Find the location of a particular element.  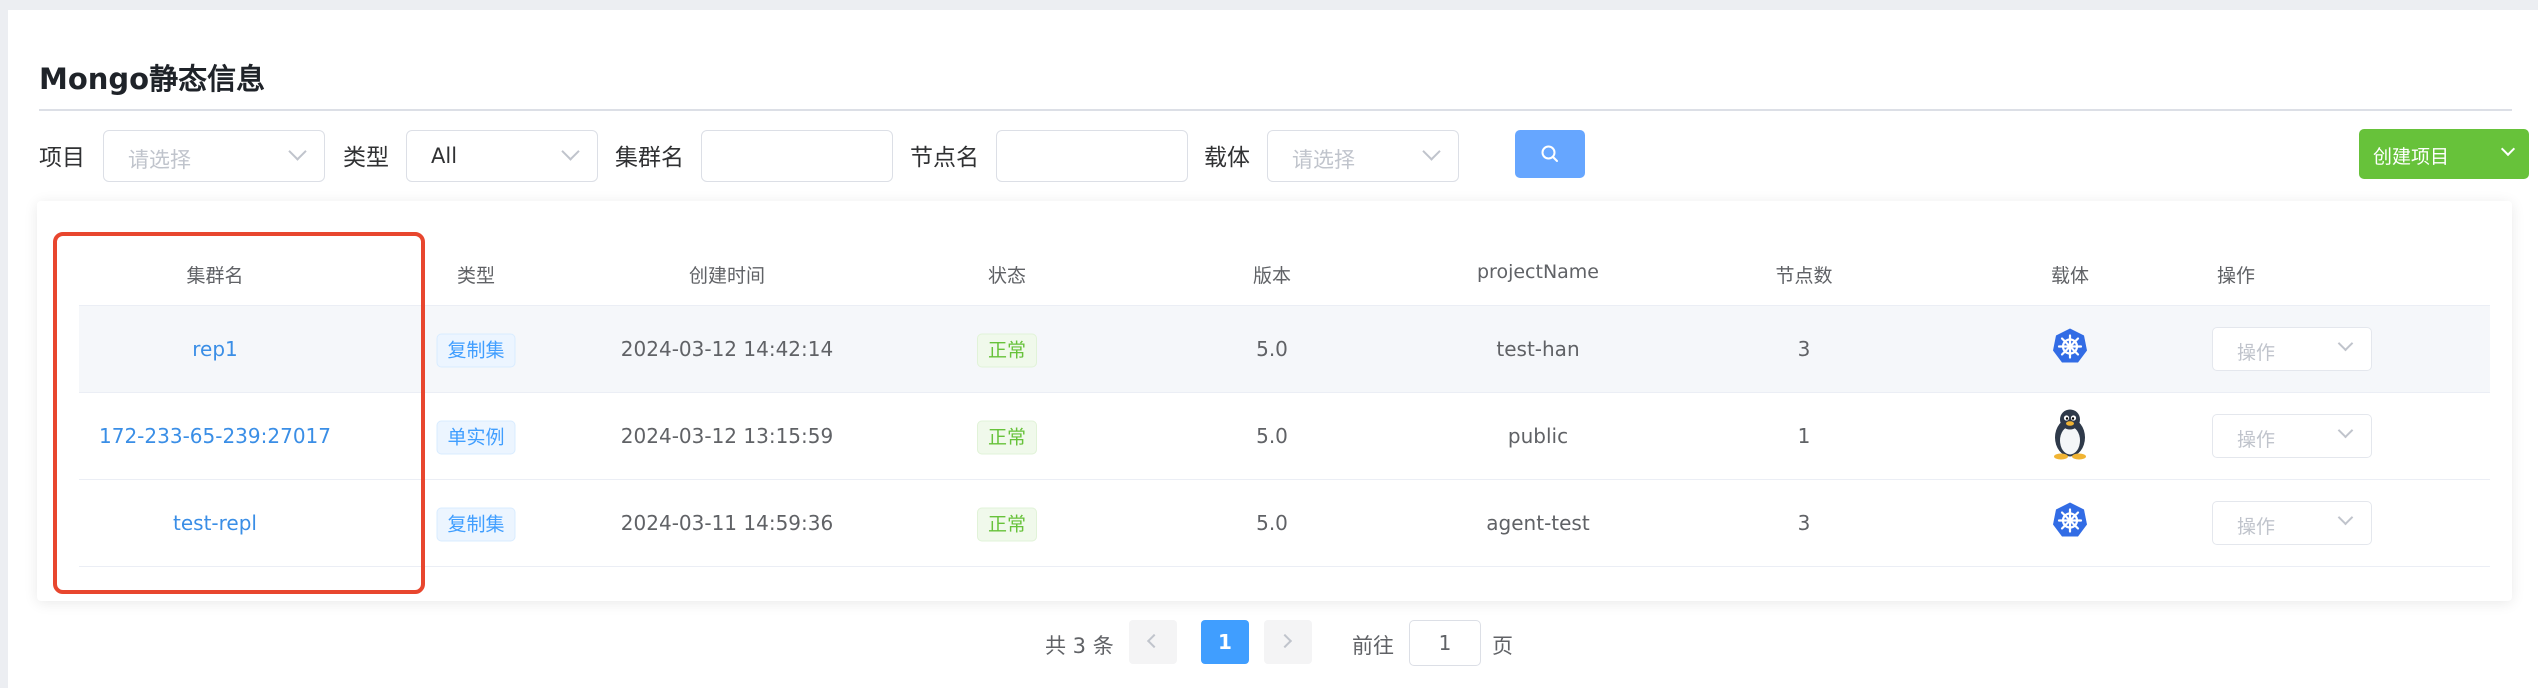

goto-label: 前往 is located at coordinates (1373, 646).